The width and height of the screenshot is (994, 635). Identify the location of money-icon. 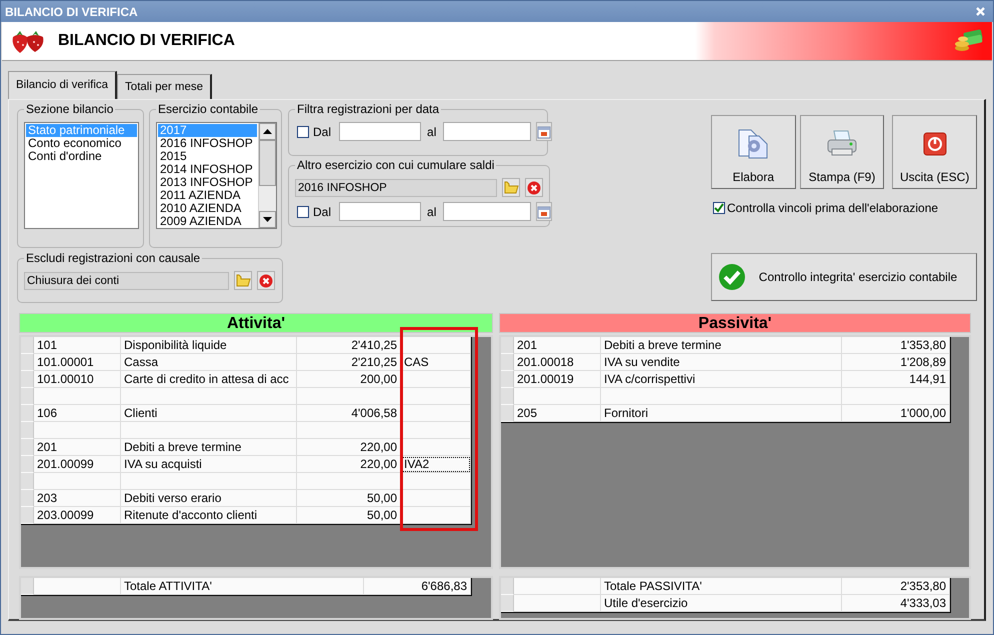
(969, 41).